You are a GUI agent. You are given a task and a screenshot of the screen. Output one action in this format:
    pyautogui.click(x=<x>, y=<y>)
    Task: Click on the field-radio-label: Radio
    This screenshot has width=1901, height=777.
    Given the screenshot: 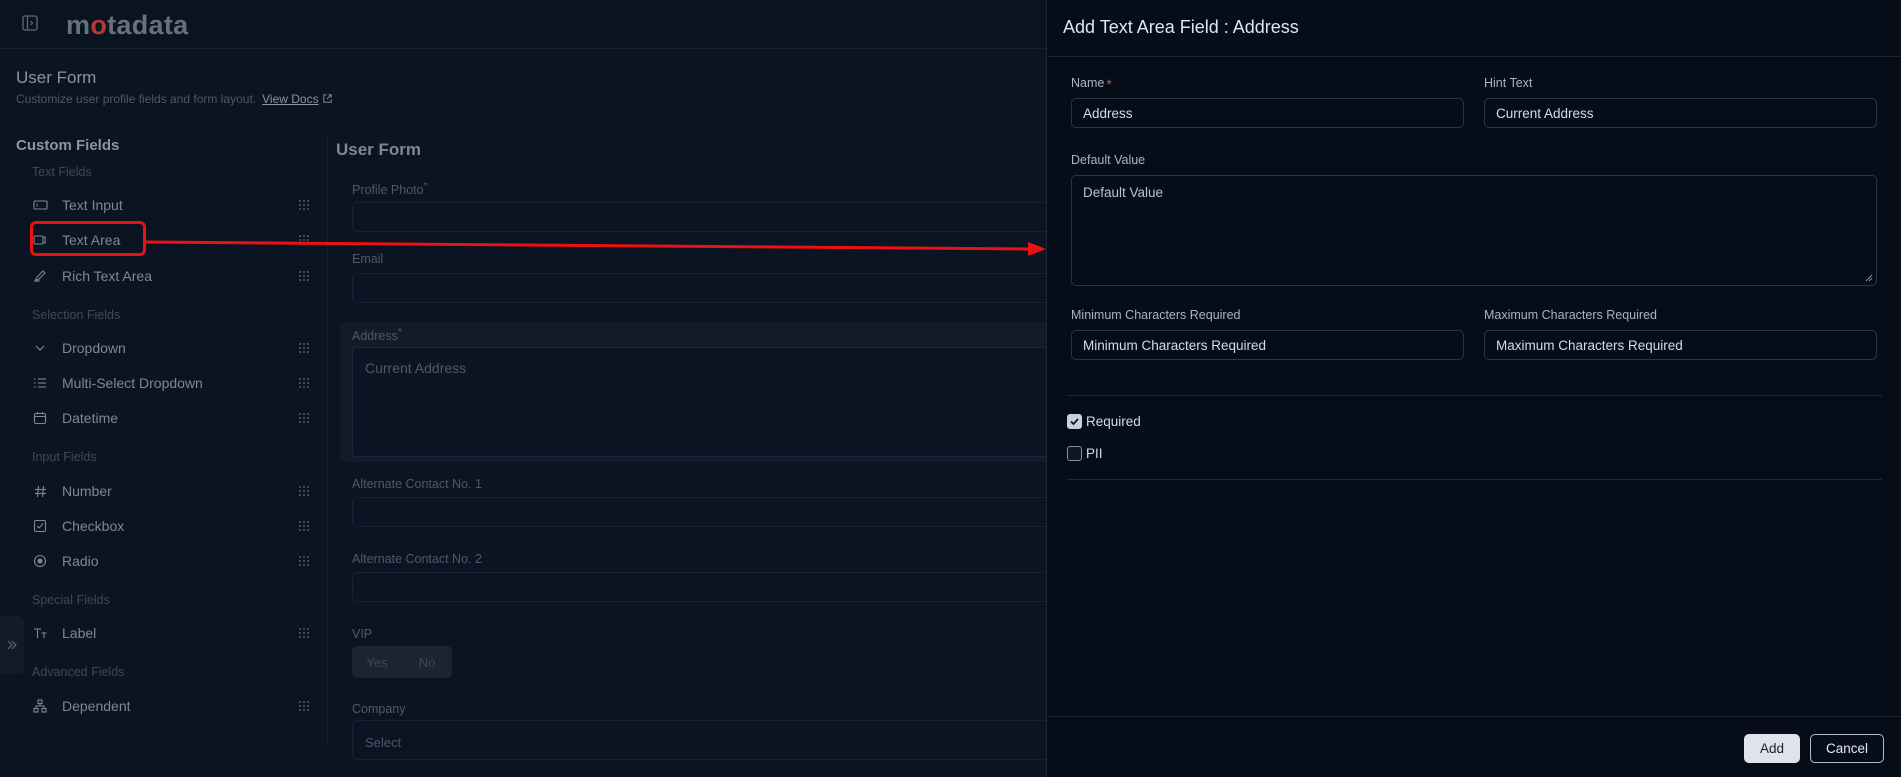 What is the action you would take?
    pyautogui.click(x=80, y=561)
    